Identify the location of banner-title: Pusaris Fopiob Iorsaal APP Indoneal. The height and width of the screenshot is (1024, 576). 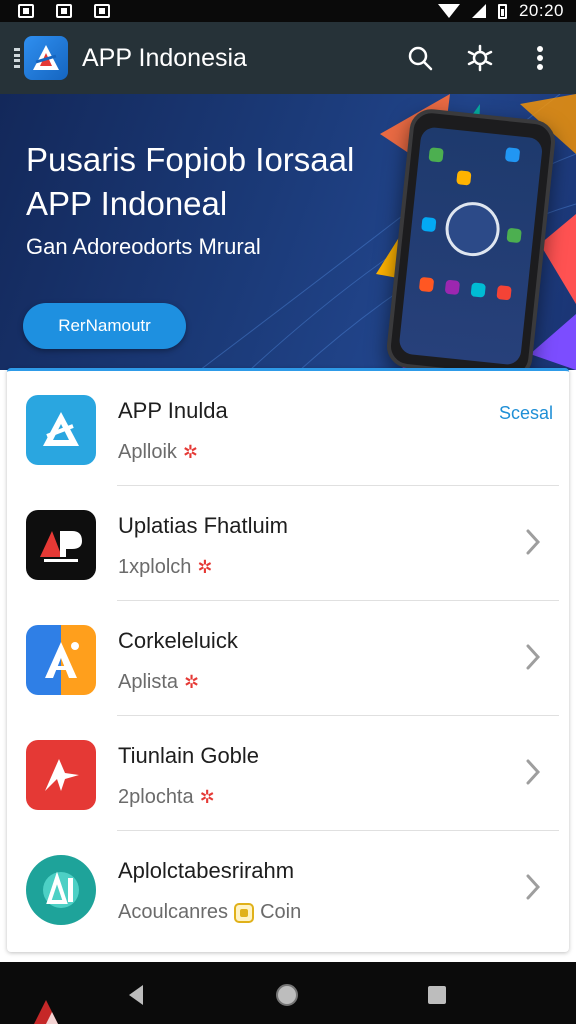
(206, 182).